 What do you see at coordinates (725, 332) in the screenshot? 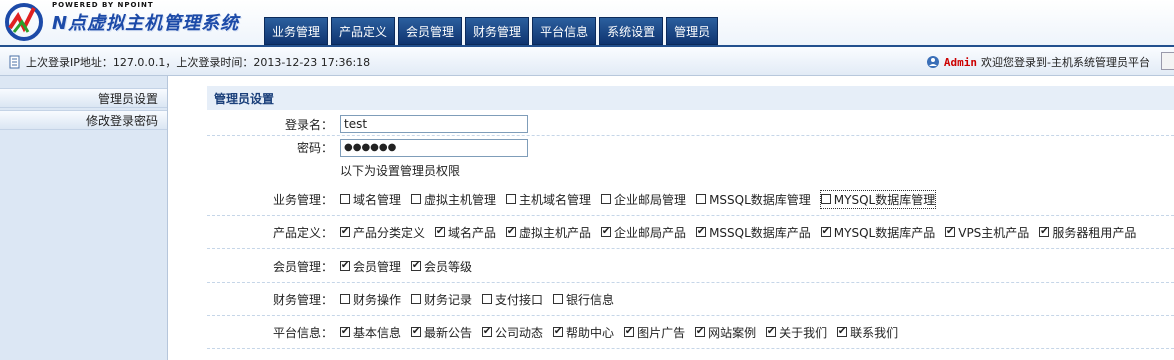
I see `perm-checkbox: ✔ 网站案例` at bounding box center [725, 332].